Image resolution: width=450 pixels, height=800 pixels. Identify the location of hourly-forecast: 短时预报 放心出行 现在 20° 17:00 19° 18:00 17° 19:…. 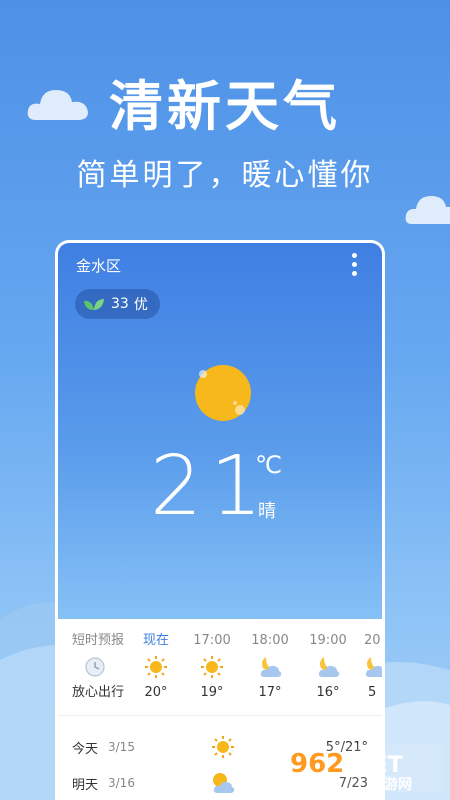
(220, 671).